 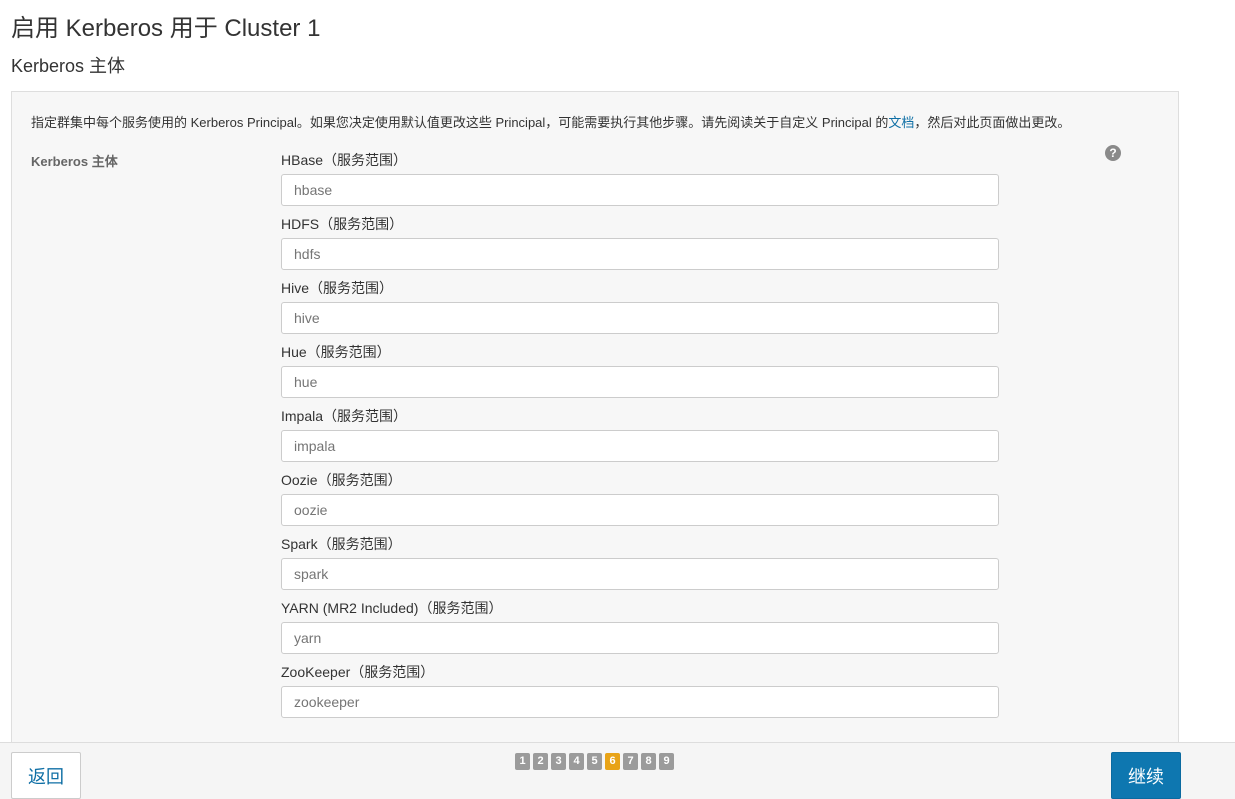 I want to click on step-indicator: 1 2 3 4 5 6 7 8 9, so click(x=594, y=761).